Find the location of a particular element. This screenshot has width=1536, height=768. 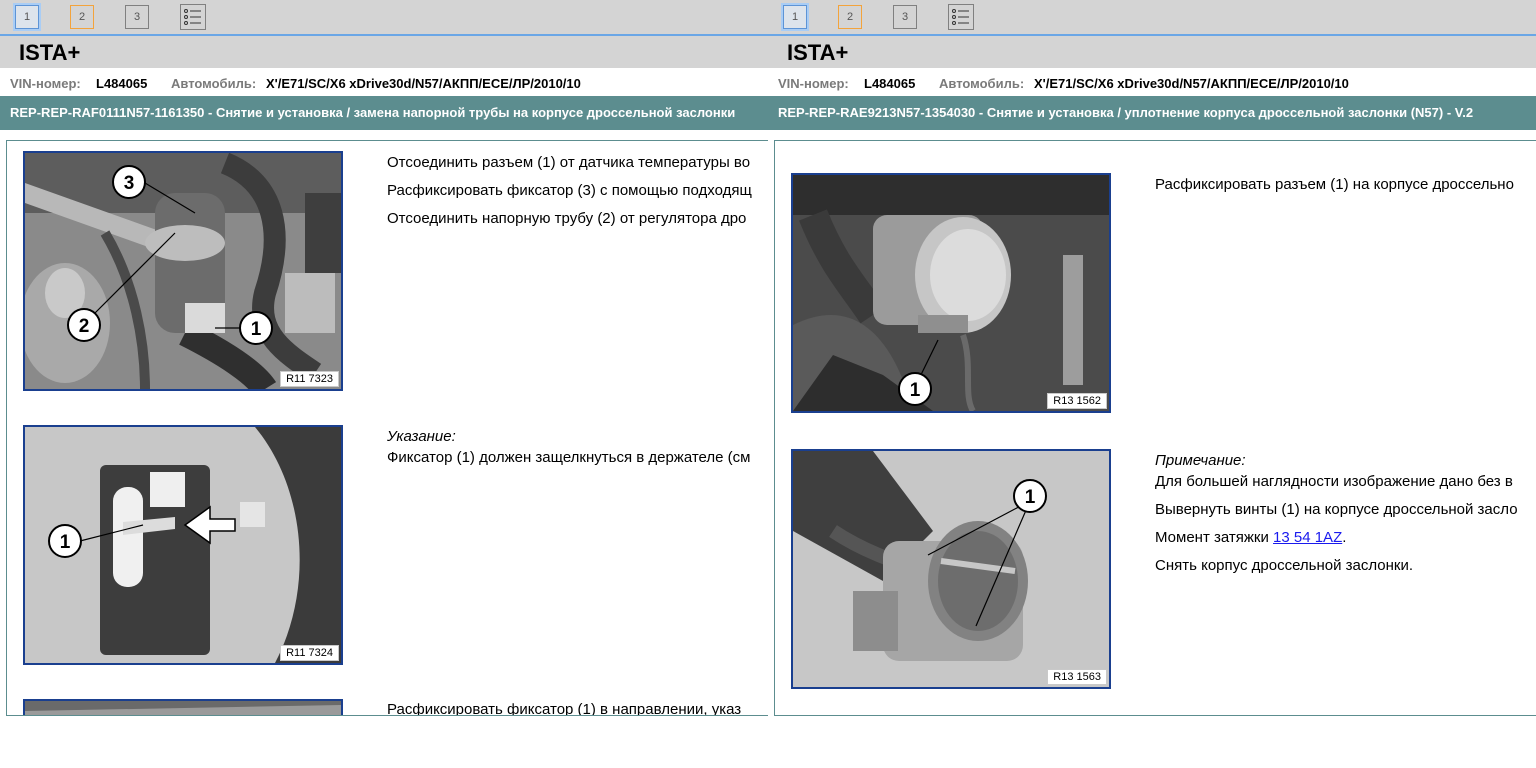

figure-label: R13 1562 is located at coordinates (1077, 401).